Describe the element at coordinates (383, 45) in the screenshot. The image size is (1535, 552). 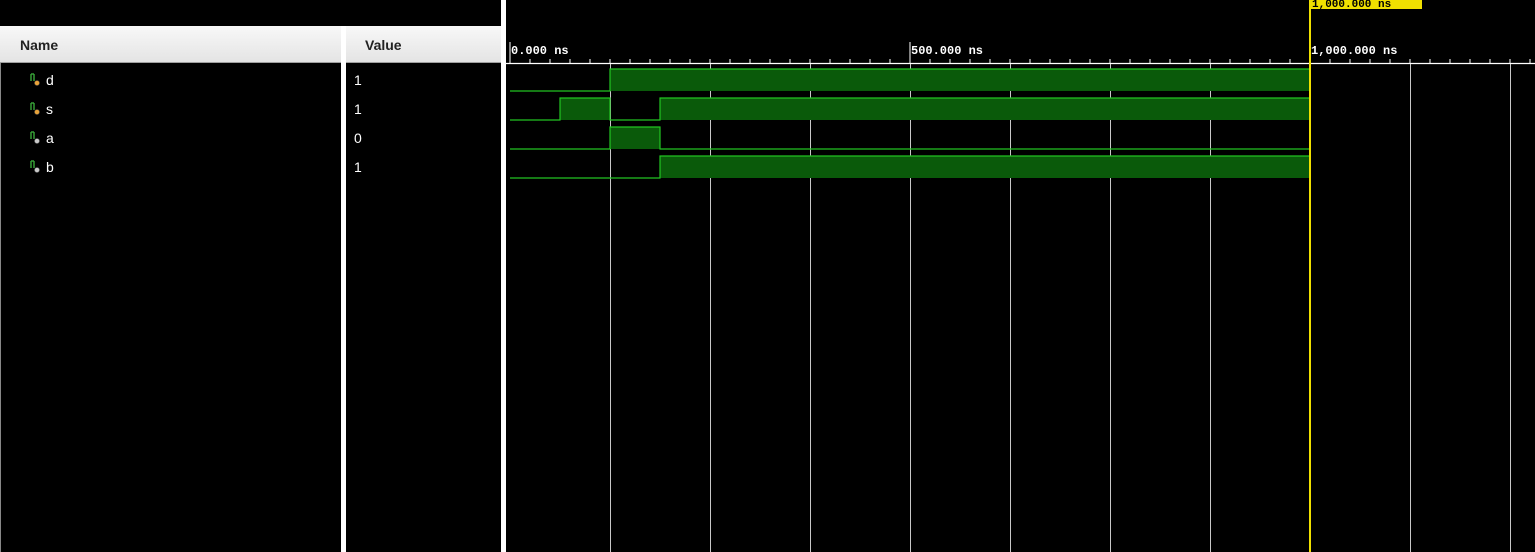
I see `value-header-label: Value` at that location.